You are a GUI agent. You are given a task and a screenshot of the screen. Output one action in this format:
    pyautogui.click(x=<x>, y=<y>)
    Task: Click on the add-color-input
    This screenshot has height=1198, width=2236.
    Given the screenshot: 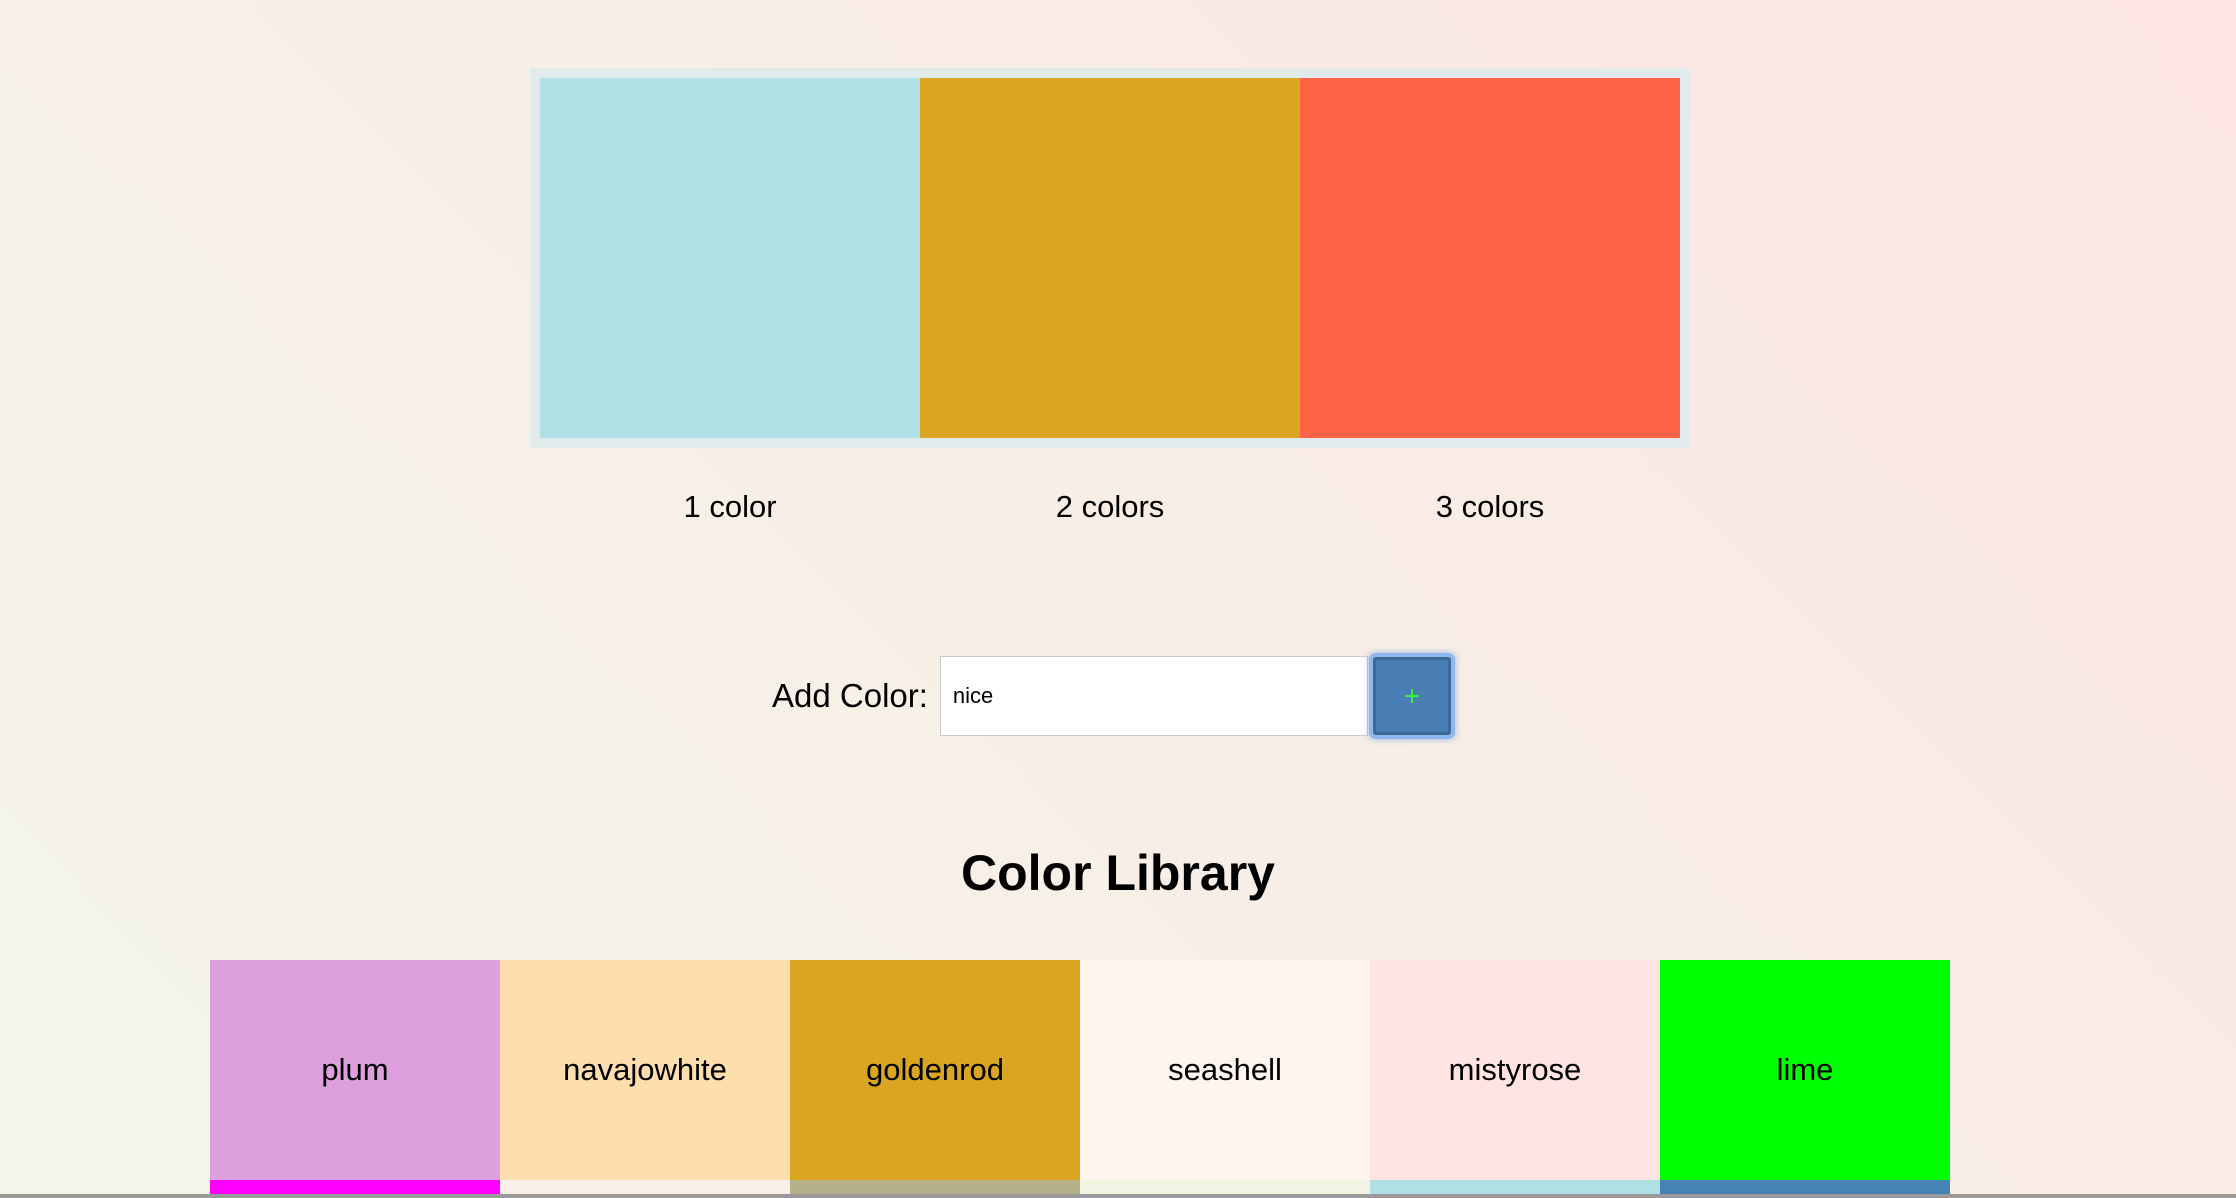 What is the action you would take?
    pyautogui.click(x=1153, y=696)
    